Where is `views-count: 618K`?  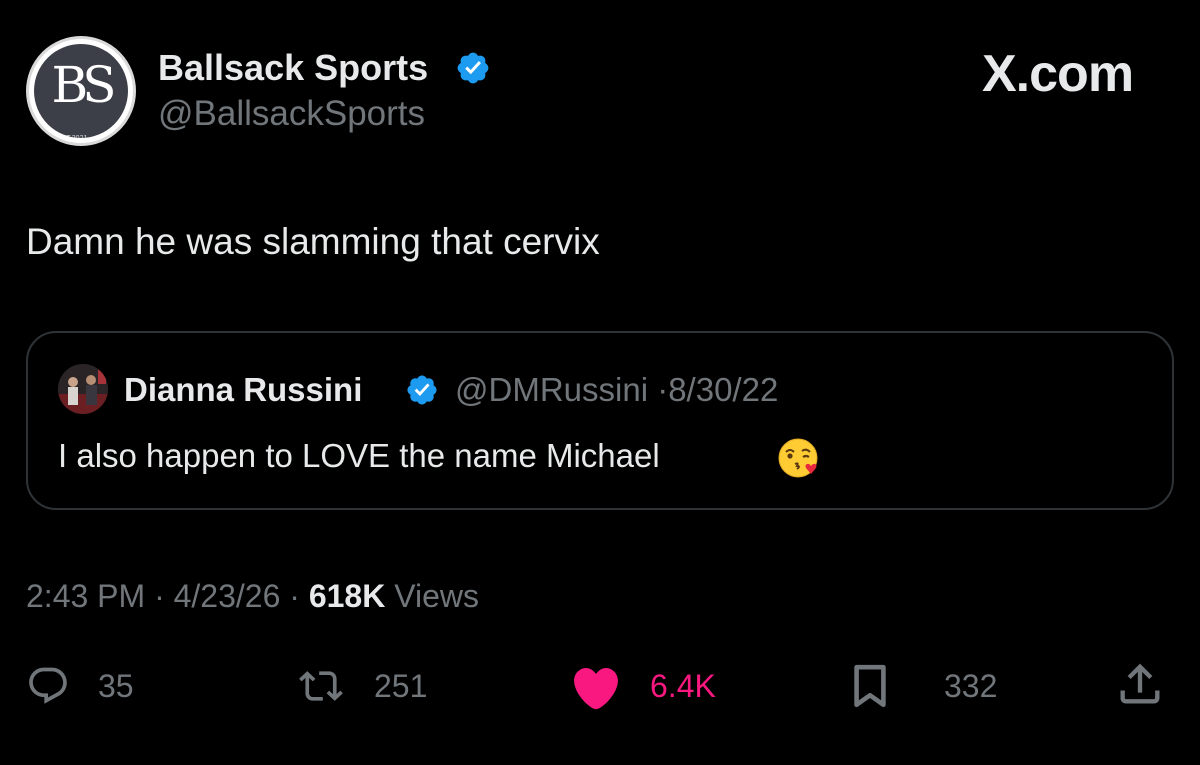
views-count: 618K is located at coordinates (347, 596).